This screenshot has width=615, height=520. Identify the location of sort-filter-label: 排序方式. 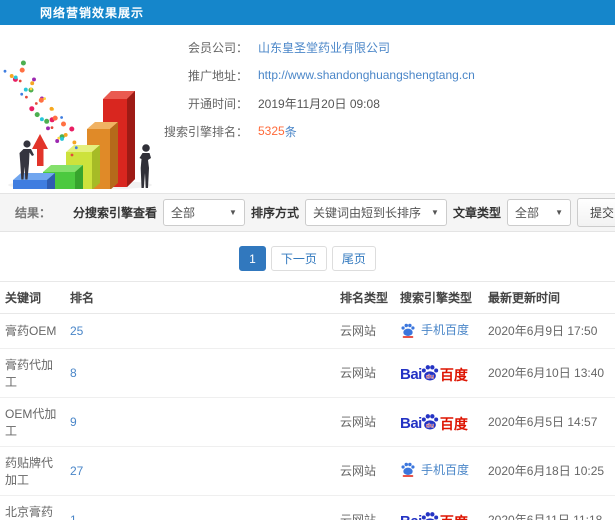
(274, 213).